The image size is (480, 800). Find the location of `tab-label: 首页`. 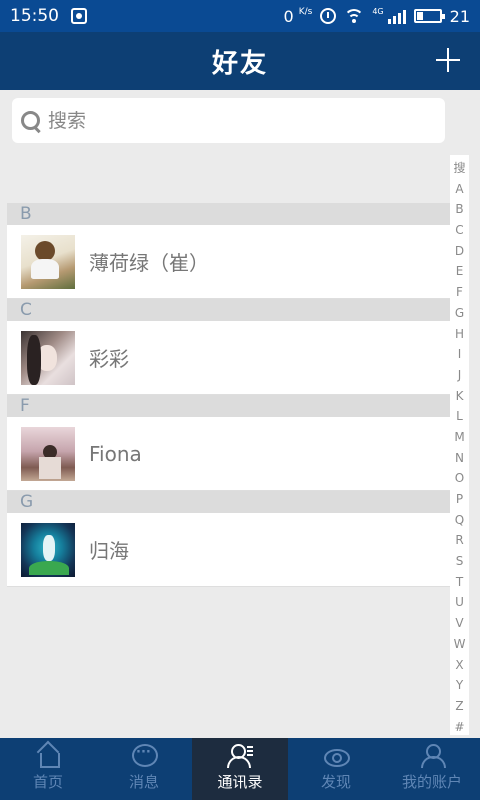

tab-label: 首页 is located at coordinates (47, 782).